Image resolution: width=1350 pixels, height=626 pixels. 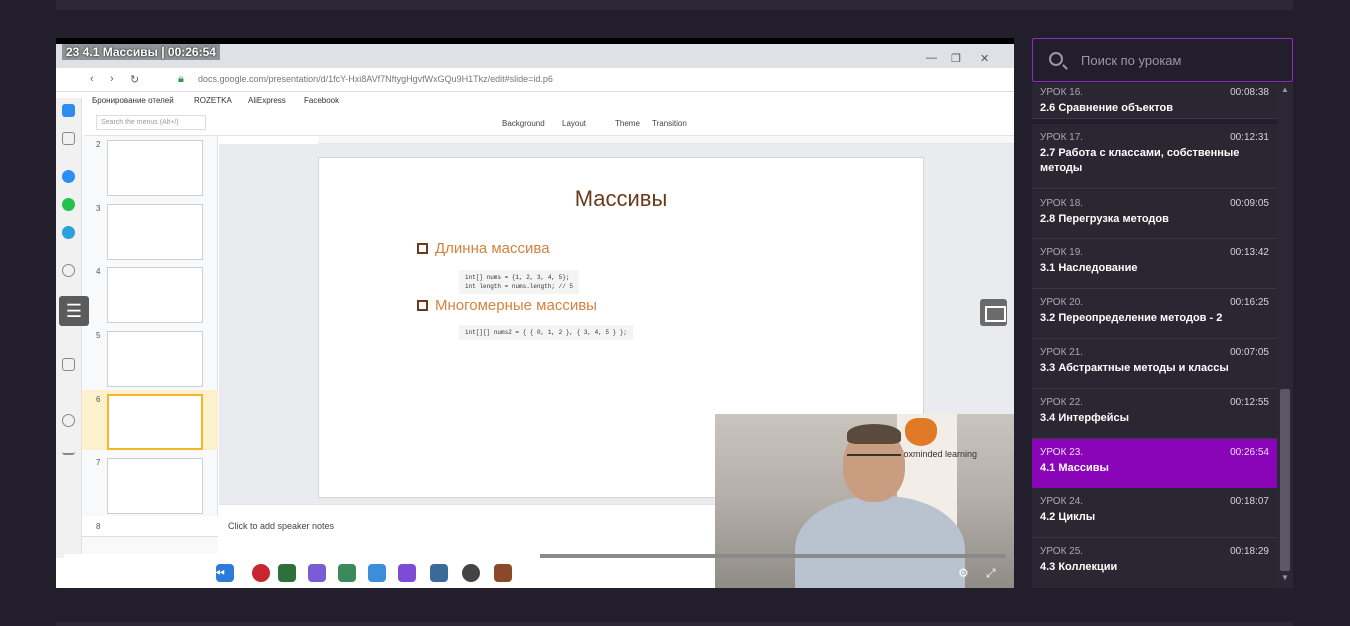 I want to click on lesson-number: УРОК 21., so click(x=1062, y=352).